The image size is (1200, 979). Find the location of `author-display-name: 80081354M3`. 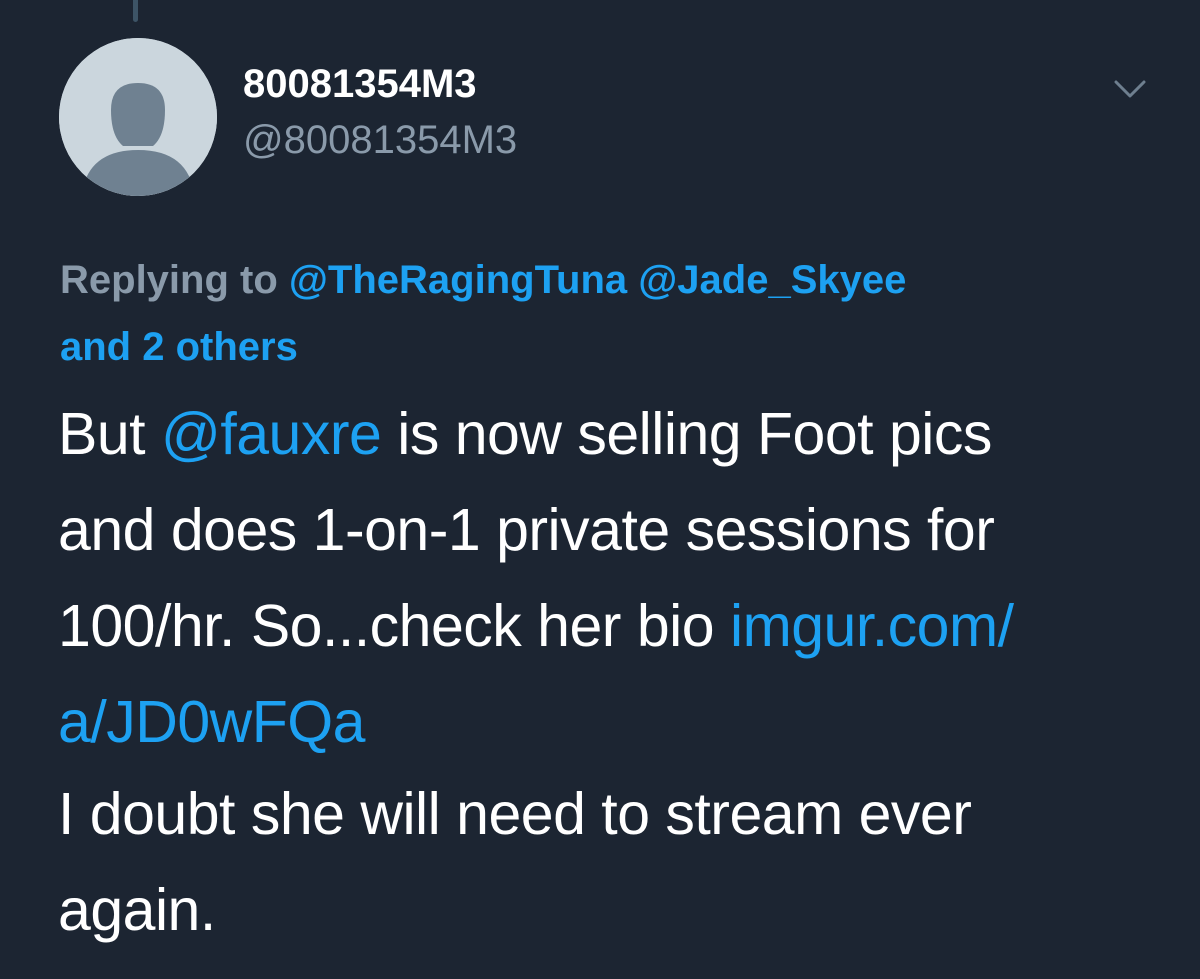

author-display-name: 80081354M3 is located at coordinates (360, 84).